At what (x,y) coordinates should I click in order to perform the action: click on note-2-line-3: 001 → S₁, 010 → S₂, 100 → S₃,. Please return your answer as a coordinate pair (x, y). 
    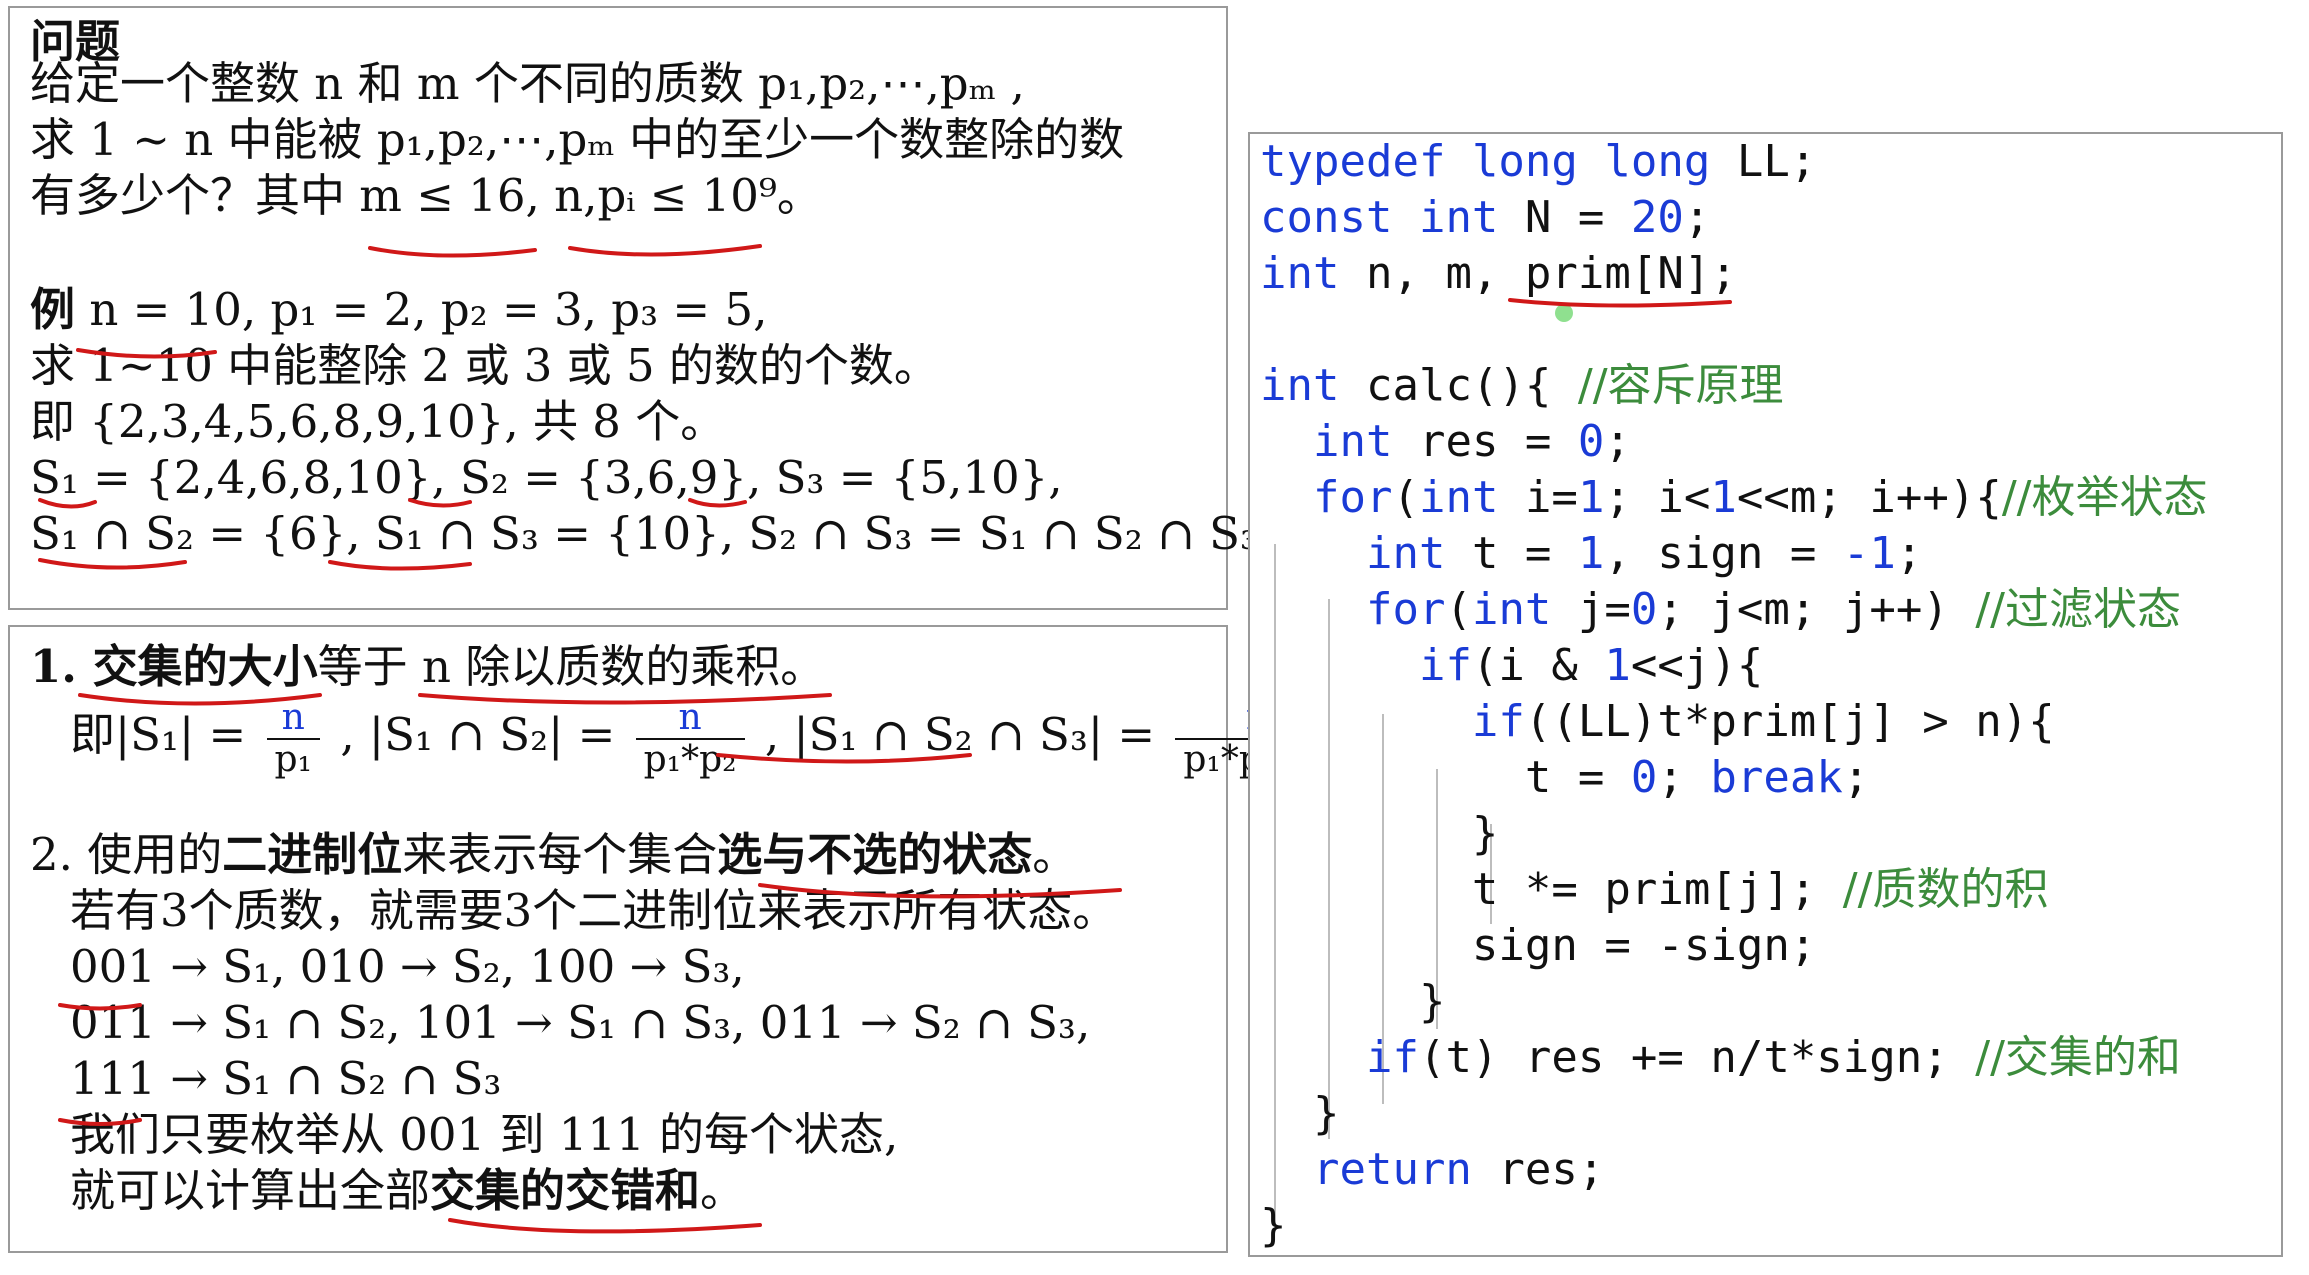
    Looking at the image, I should click on (407, 966).